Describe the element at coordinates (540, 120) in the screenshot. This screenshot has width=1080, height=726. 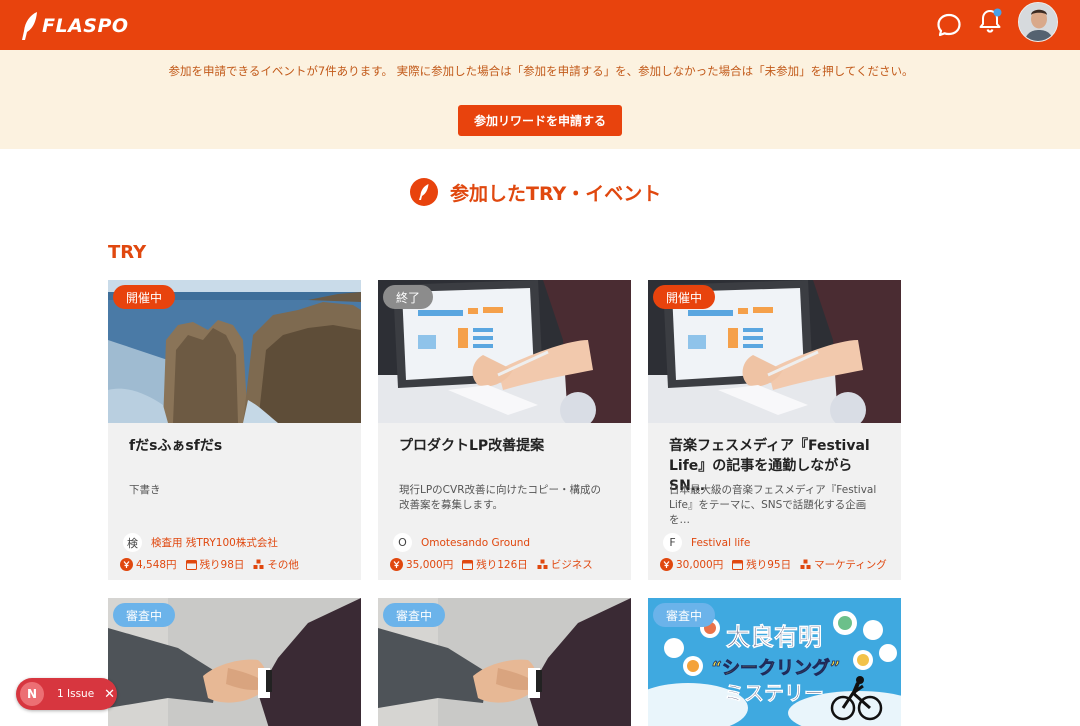
I see `apply-reward-button: 参加リワードを申請する` at that location.